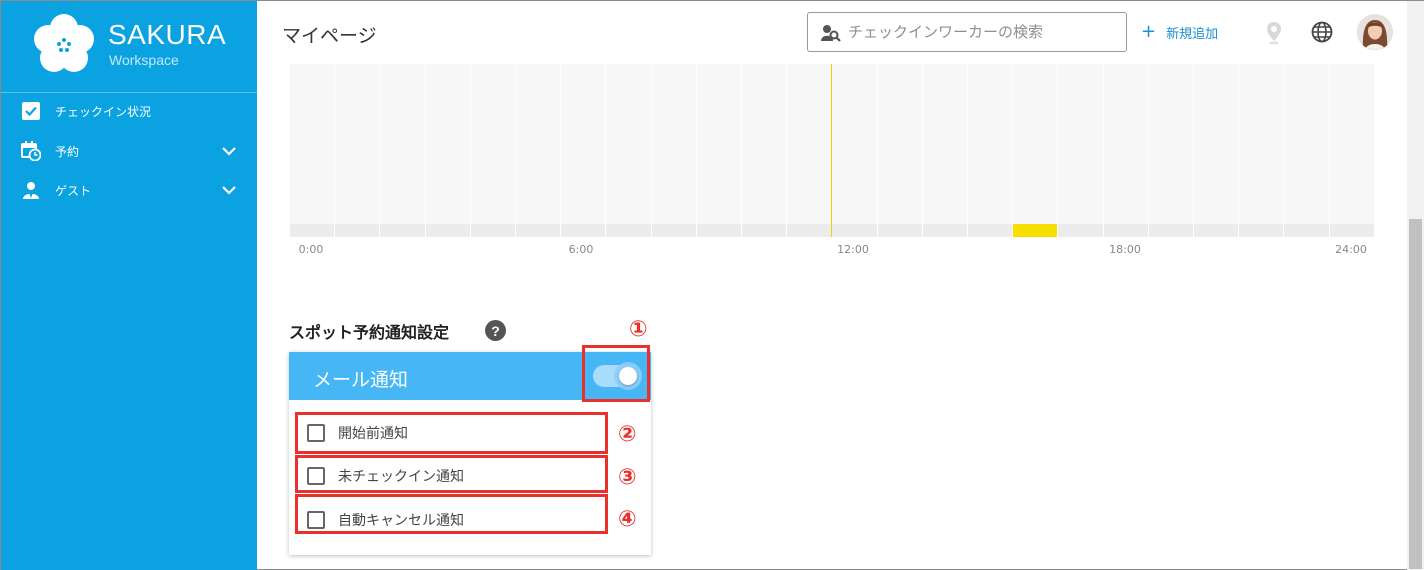  I want to click on sidebar-item-label: チェックイン状況, so click(103, 111).